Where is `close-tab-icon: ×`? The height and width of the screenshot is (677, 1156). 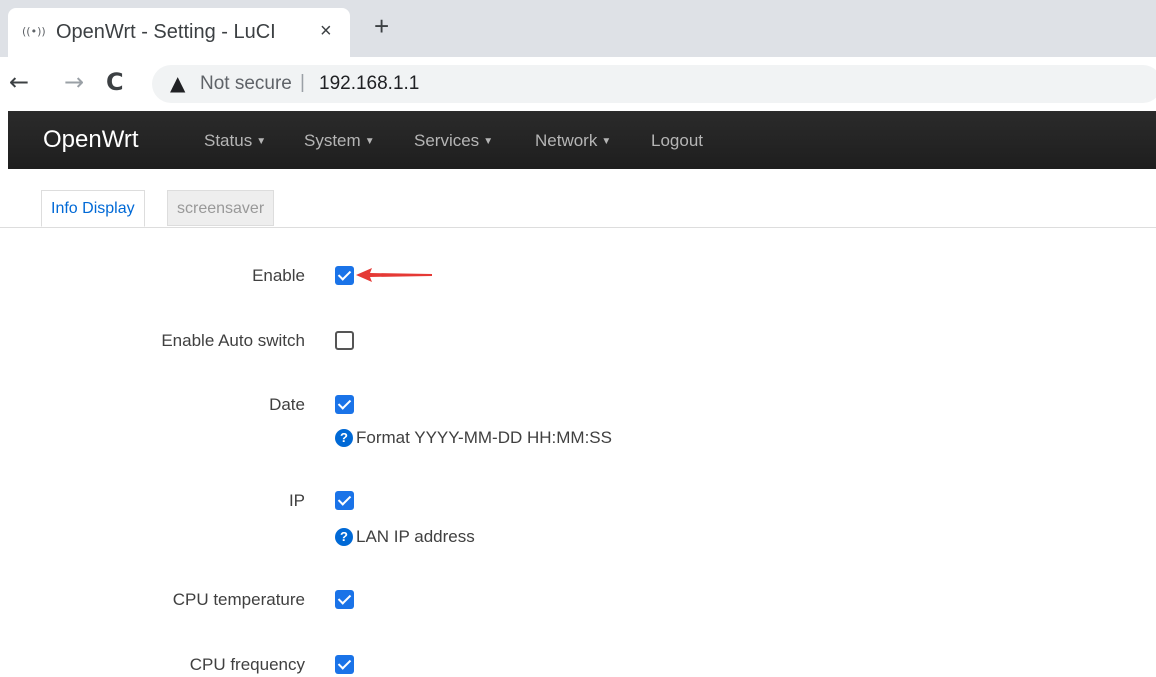 close-tab-icon: × is located at coordinates (326, 31).